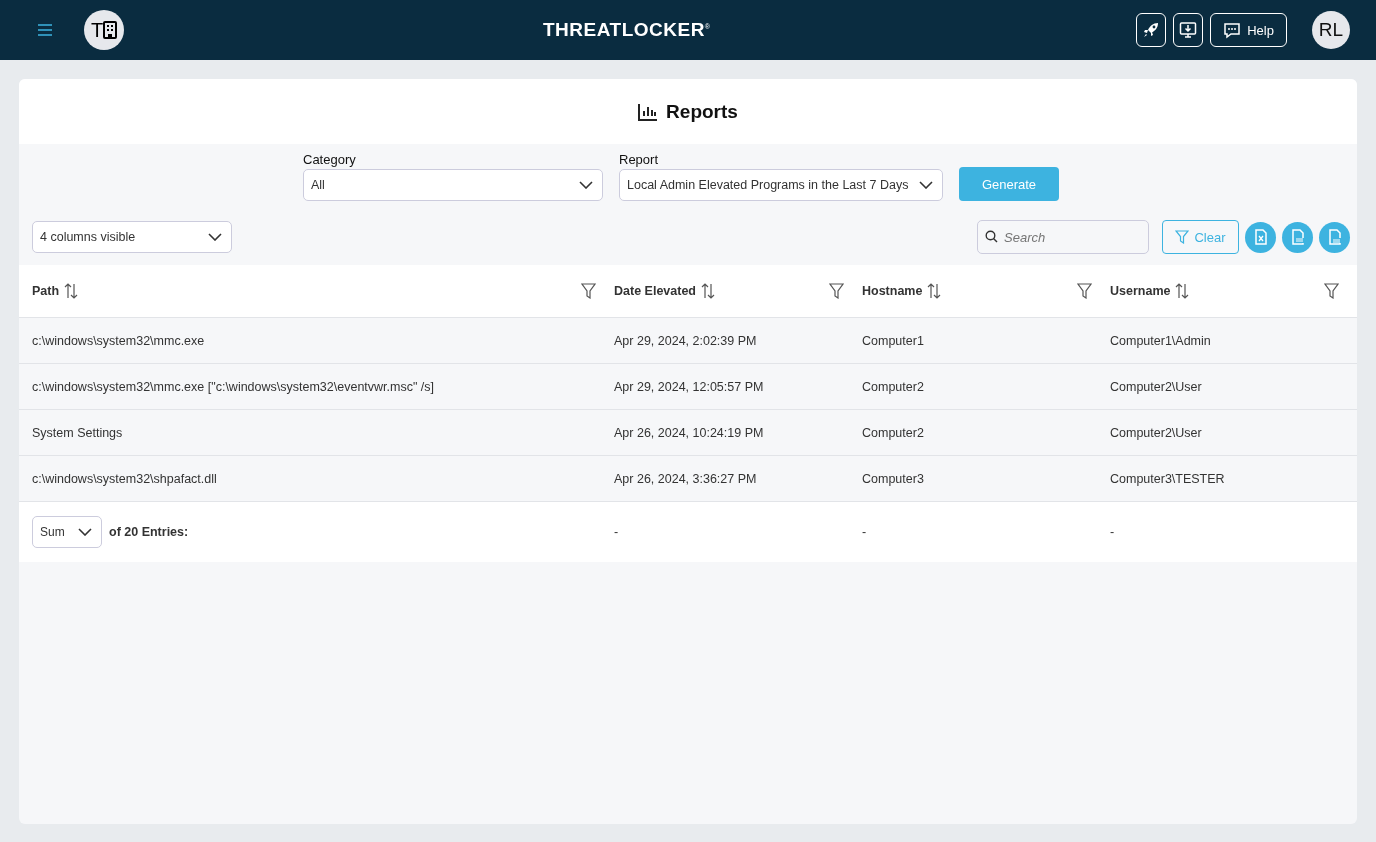 The width and height of the screenshot is (1376, 842). I want to click on table-cell: c:\windows\system32\mmc.exe, so click(118, 340).